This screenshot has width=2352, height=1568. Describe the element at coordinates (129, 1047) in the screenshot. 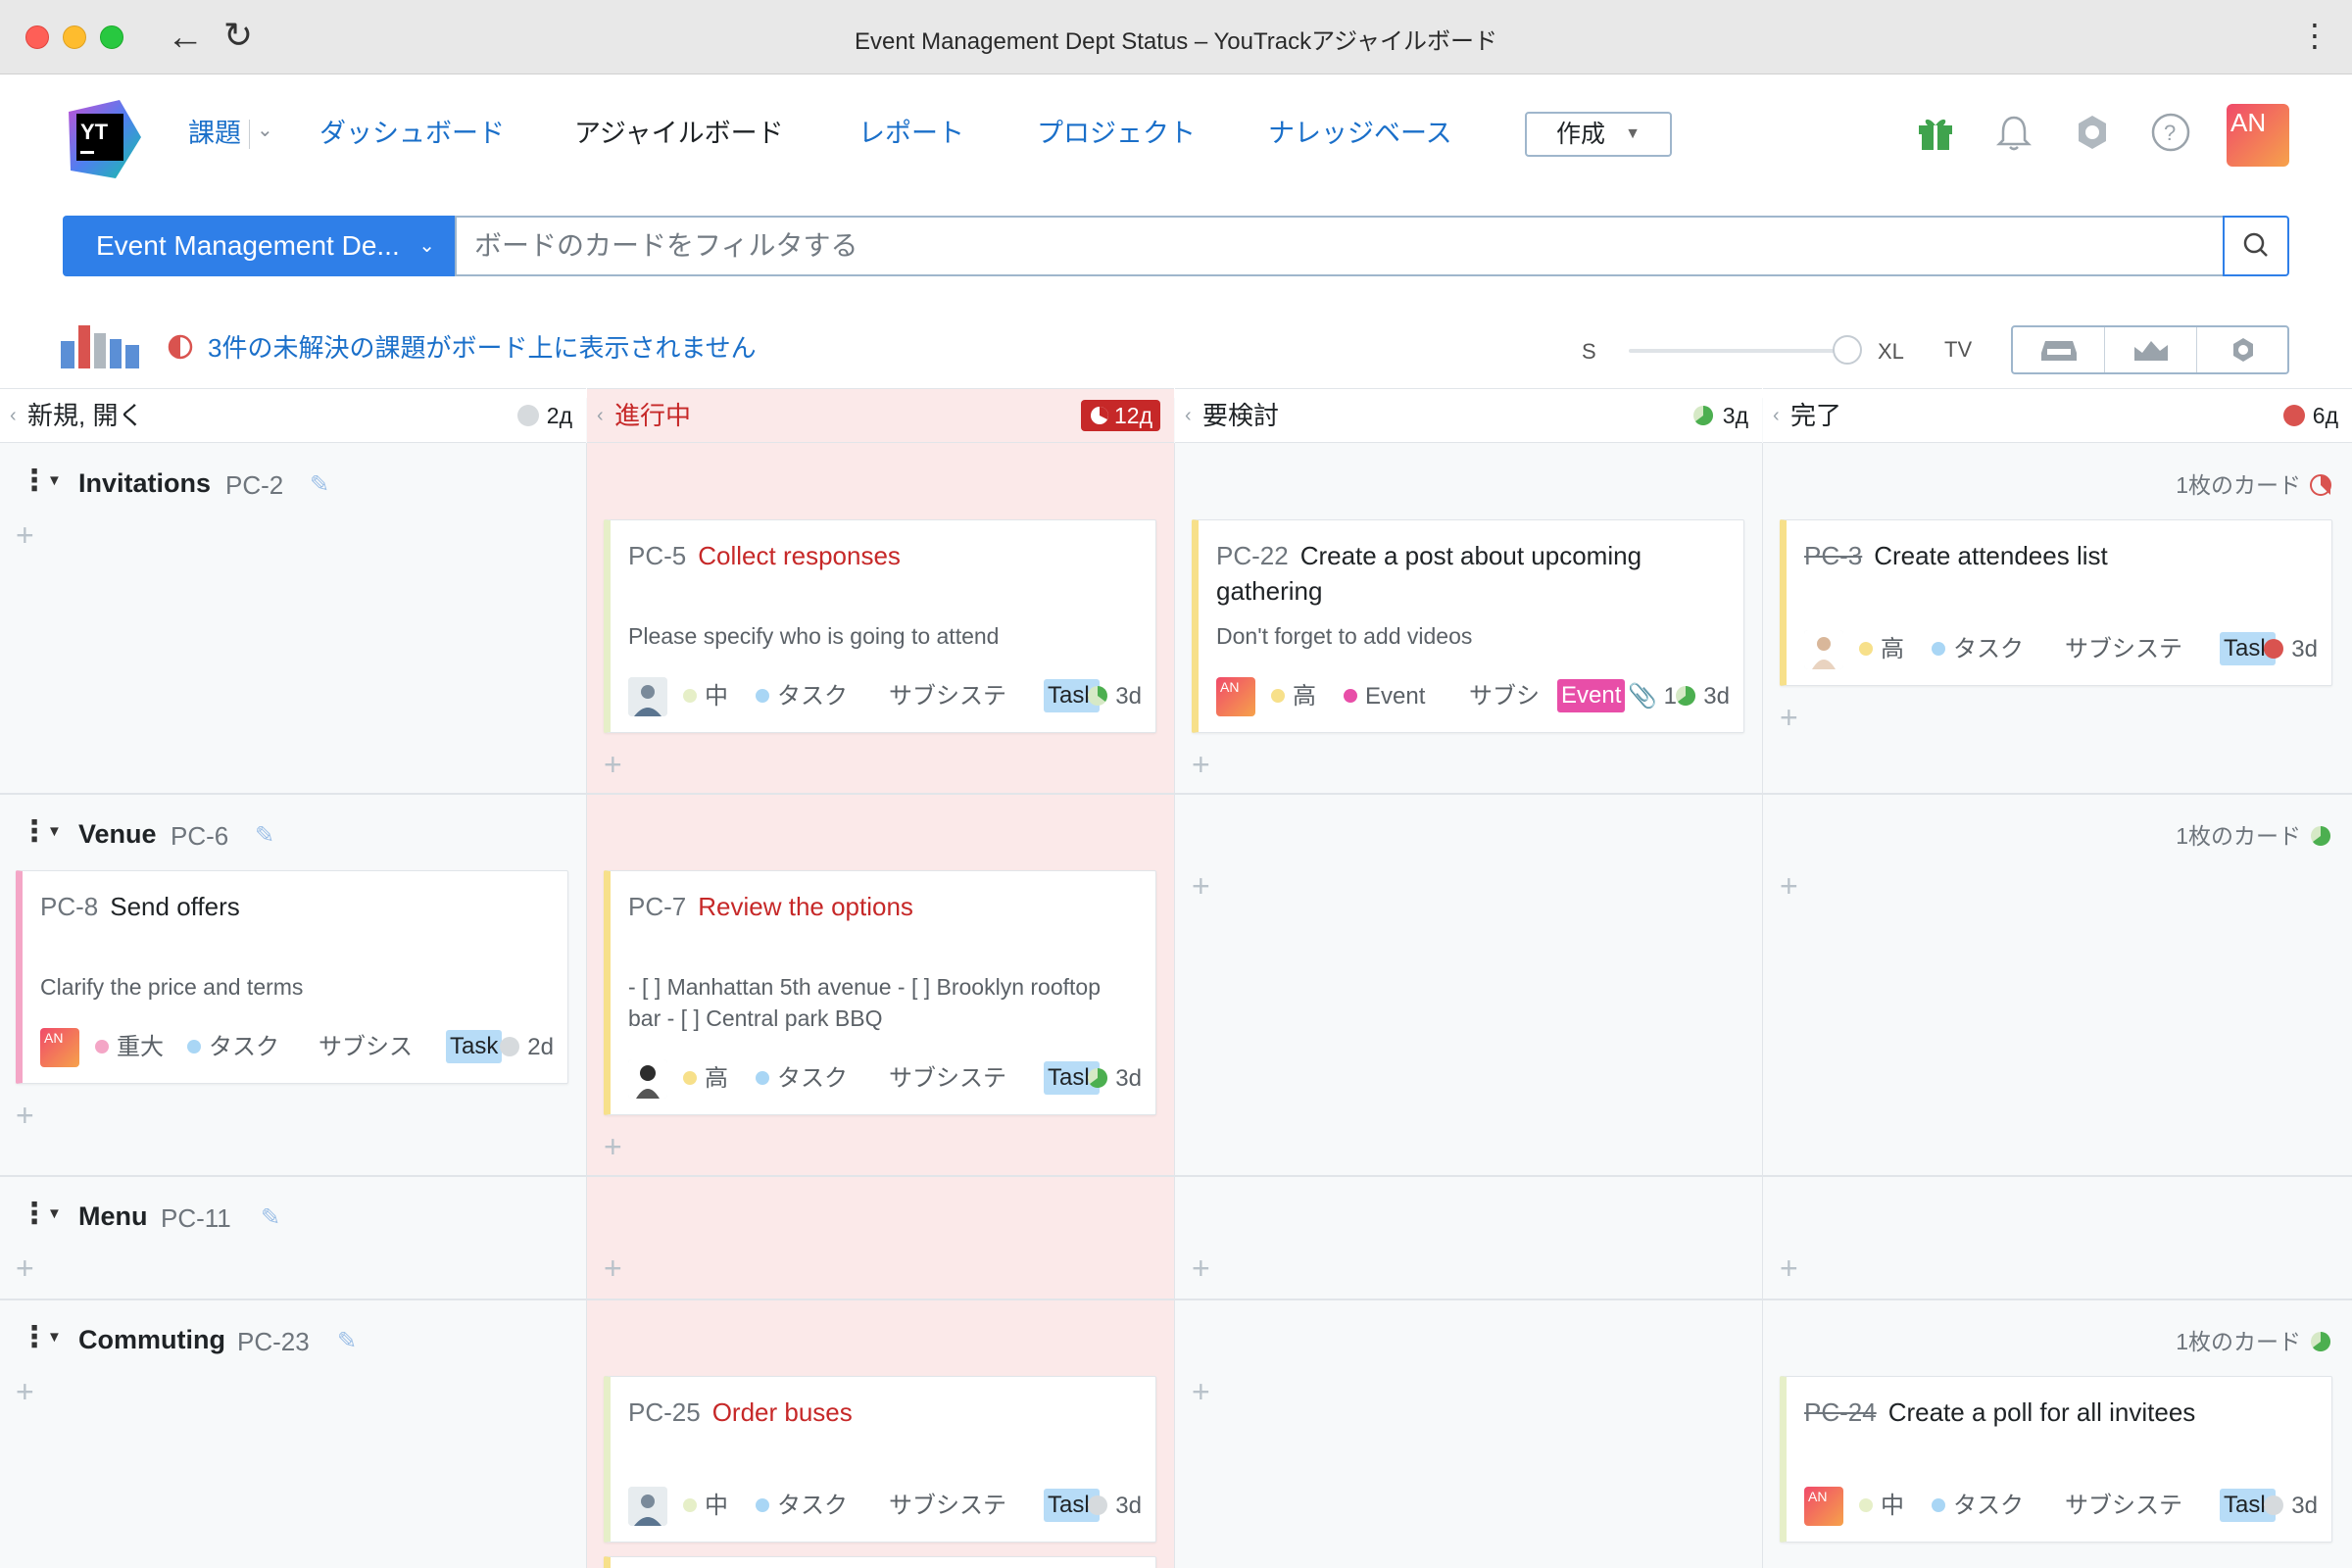

I see `priority-field: 重大` at that location.